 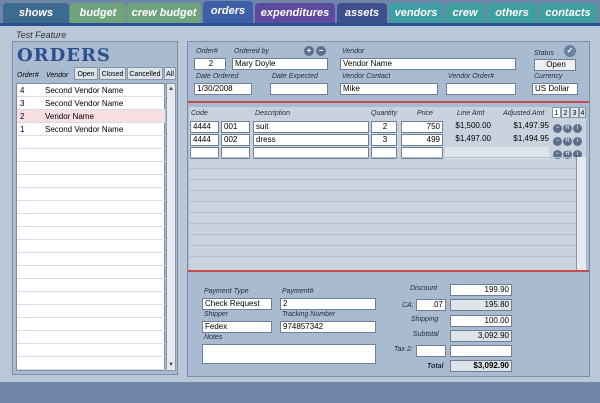 What do you see at coordinates (428, 64) in the screenshot?
I see `vendor-field: Vendor Name` at bounding box center [428, 64].